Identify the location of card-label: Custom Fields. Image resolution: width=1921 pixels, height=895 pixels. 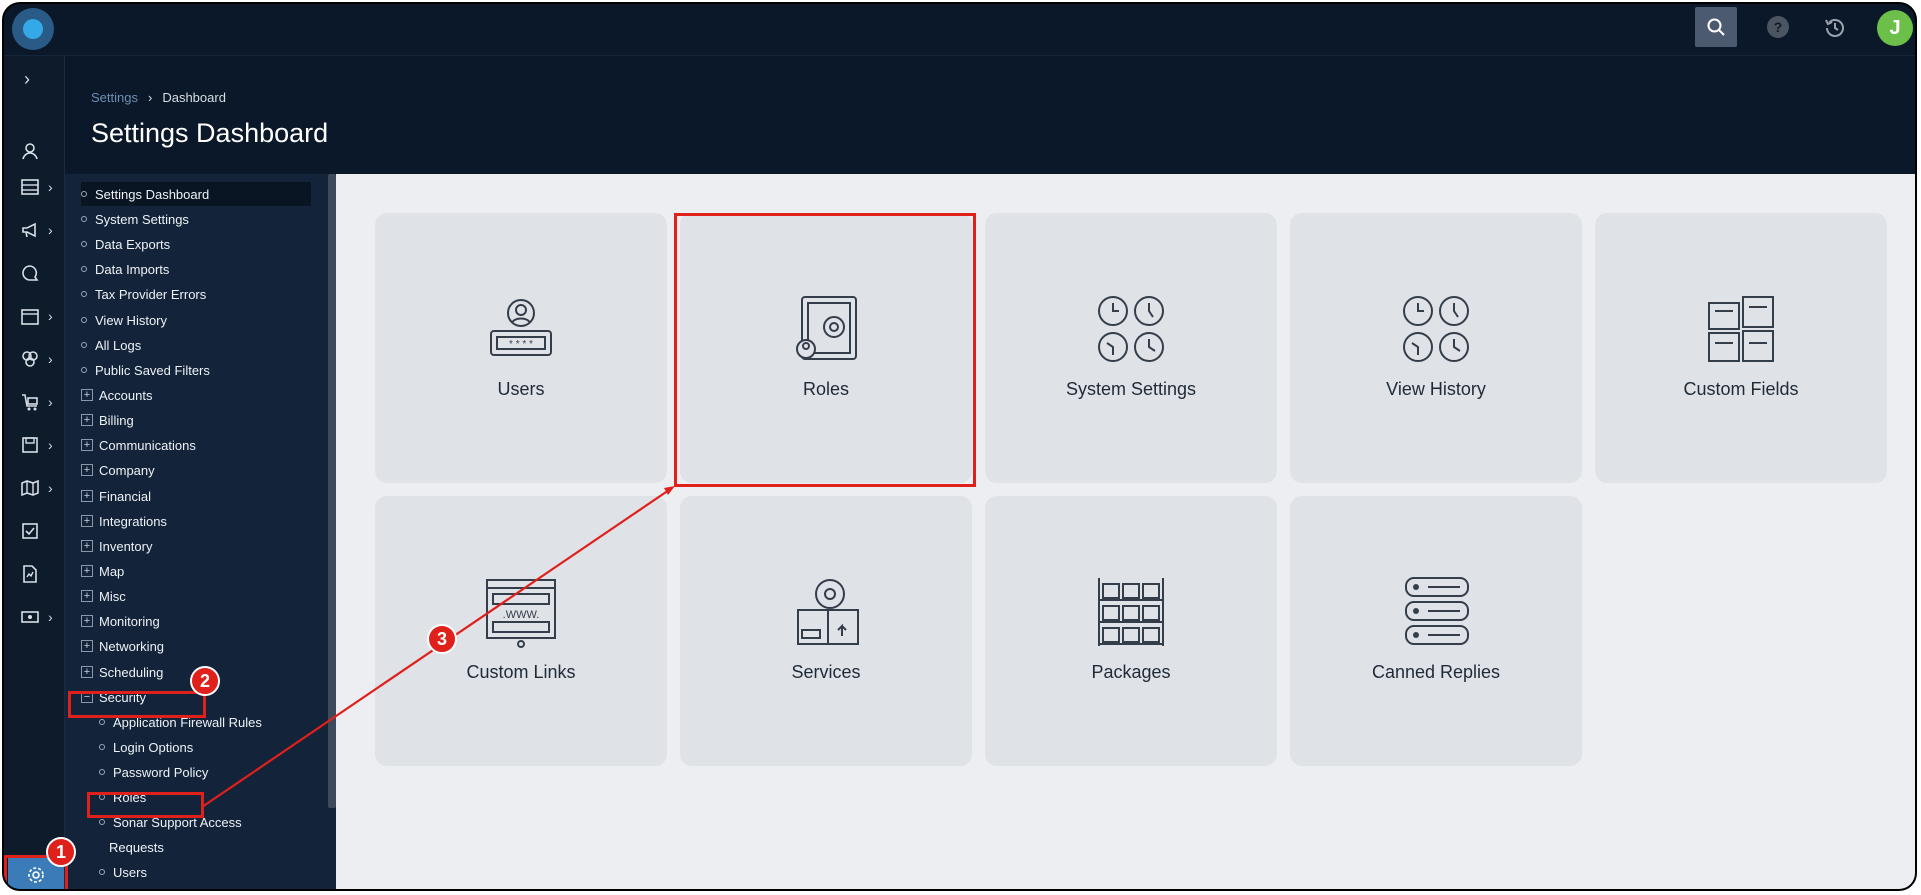
(1741, 389).